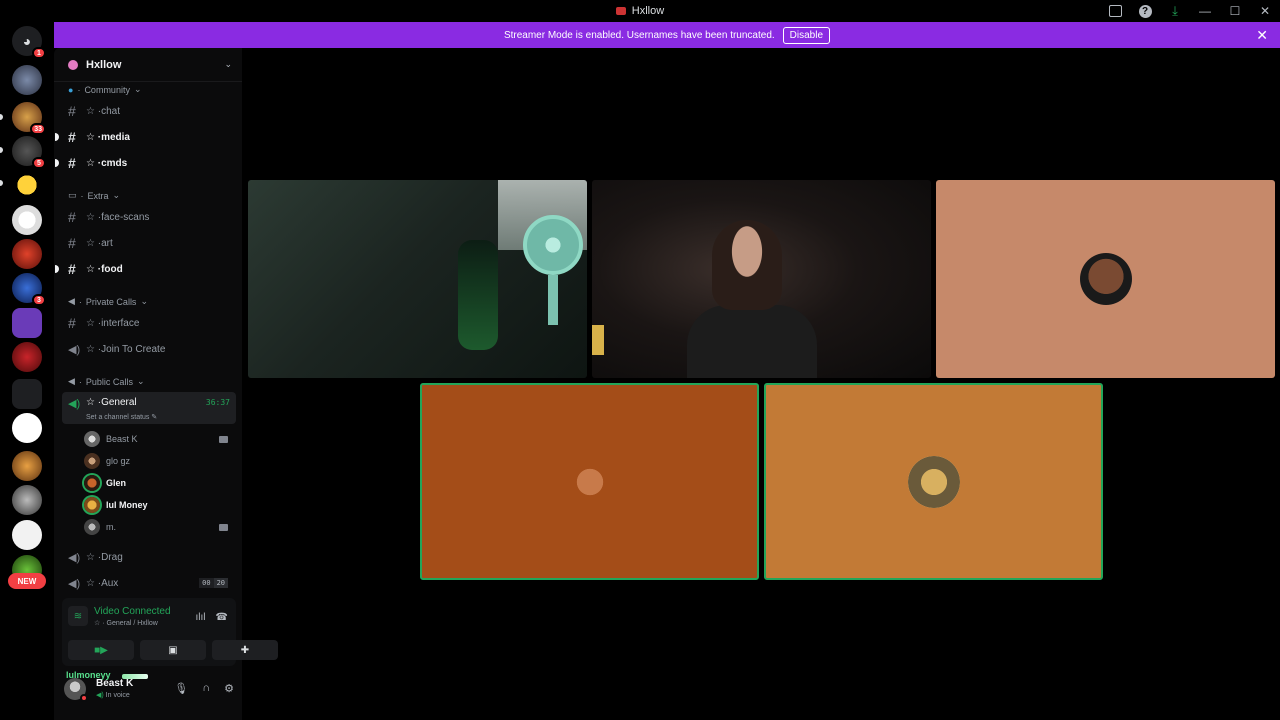 Image resolution: width=1280 pixels, height=720 pixels. I want to click on video-icon, so click(223, 439).